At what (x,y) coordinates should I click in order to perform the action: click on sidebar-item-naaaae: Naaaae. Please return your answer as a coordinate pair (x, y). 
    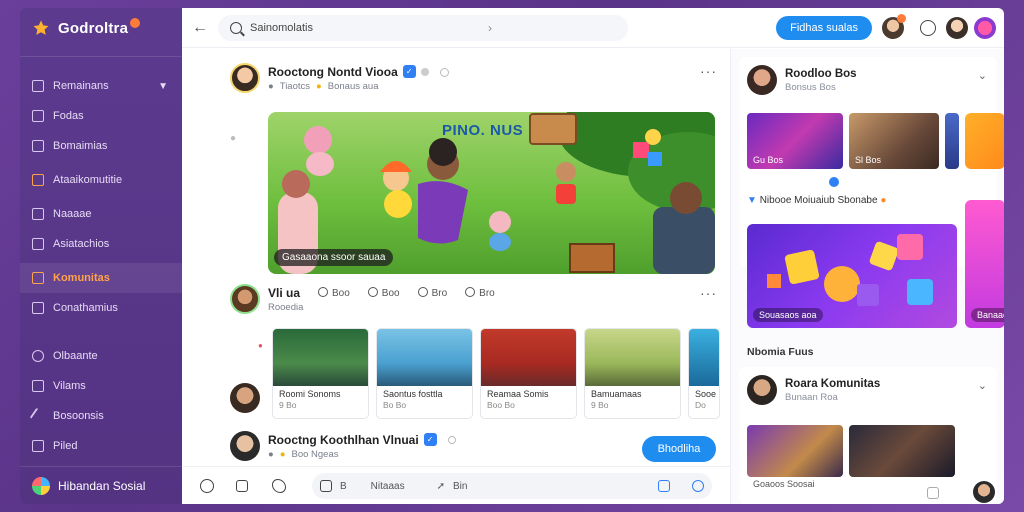
    Looking at the image, I should click on (101, 214).